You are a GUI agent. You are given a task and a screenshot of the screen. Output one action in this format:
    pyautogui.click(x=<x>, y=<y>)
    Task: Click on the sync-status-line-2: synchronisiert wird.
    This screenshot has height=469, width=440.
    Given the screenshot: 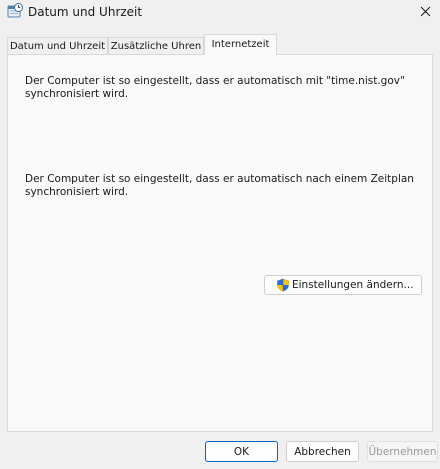 What is the action you would take?
    pyautogui.click(x=77, y=94)
    